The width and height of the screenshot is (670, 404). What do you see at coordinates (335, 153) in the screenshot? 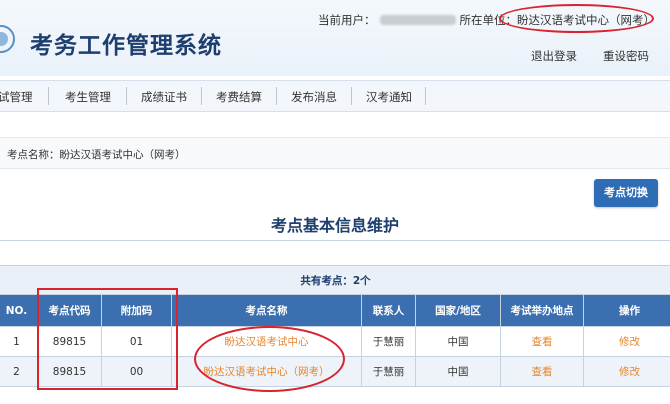
I see `breadcrumb-bar: 考点名称：盼达汉语考试中心（网考）` at bounding box center [335, 153].